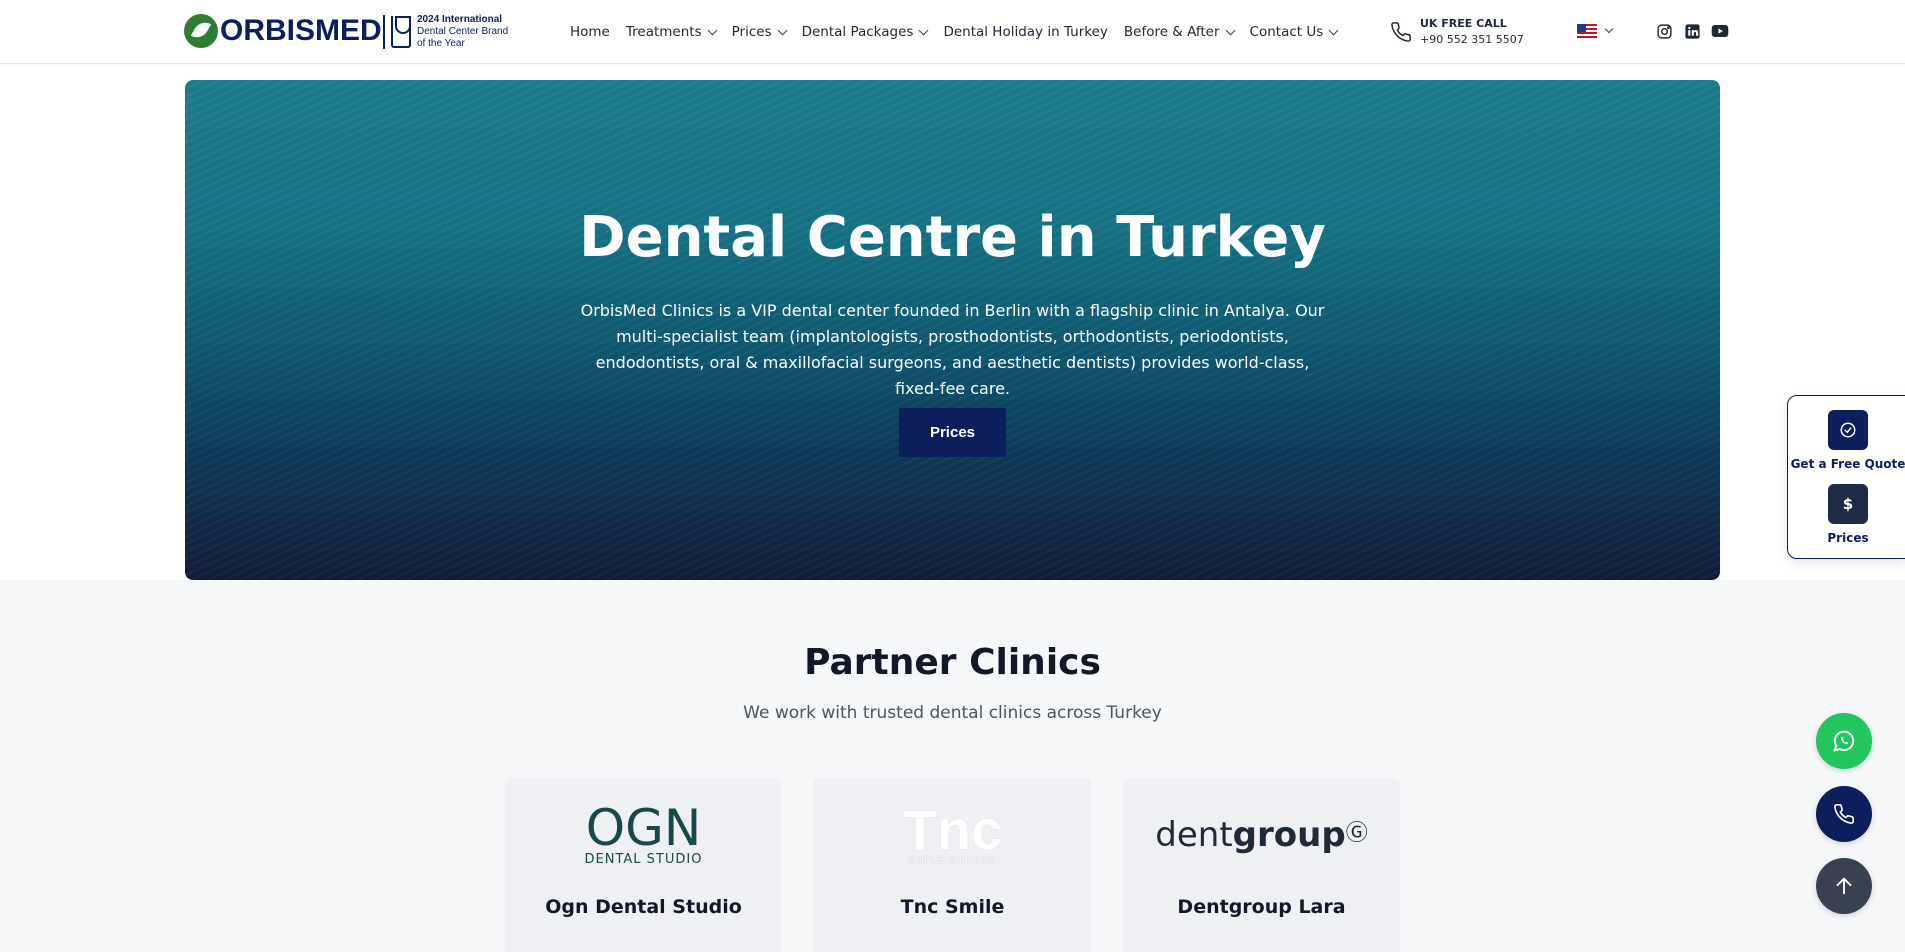 The width and height of the screenshot is (1905, 952). What do you see at coordinates (643, 907) in the screenshot?
I see `clinic-name: Ogn Dental Studio` at bounding box center [643, 907].